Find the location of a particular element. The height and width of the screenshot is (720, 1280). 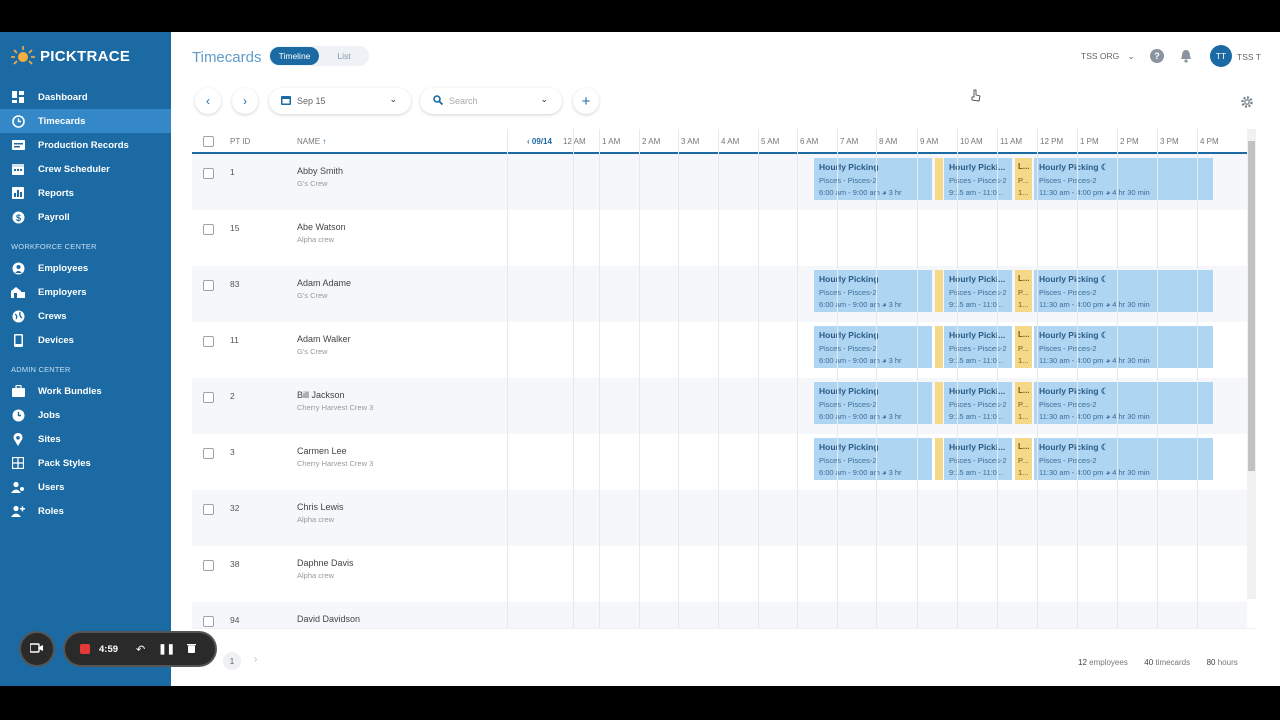

sidebar-item-employees: Employees is located at coordinates (85, 268).